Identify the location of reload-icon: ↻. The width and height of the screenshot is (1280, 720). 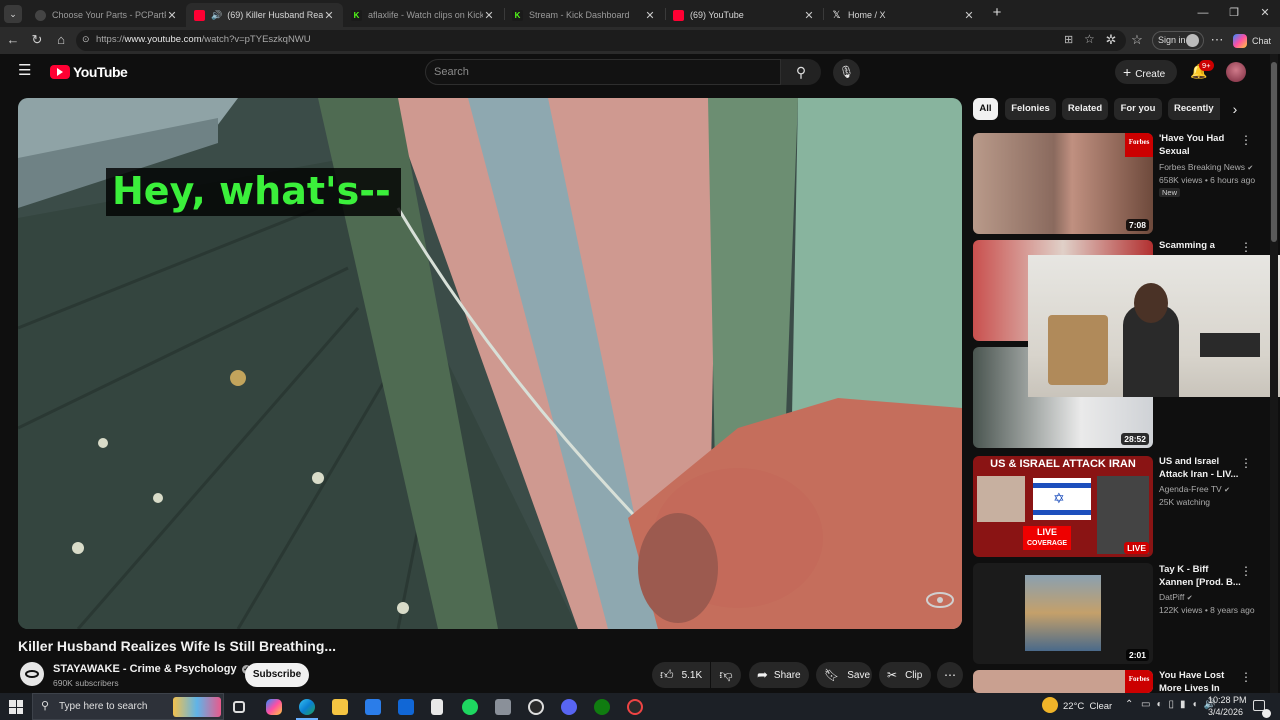
(37, 40).